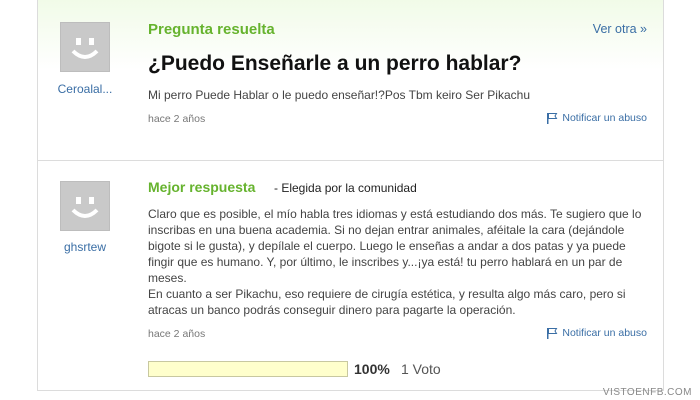  I want to click on vote-count: 1 Voto, so click(421, 369).